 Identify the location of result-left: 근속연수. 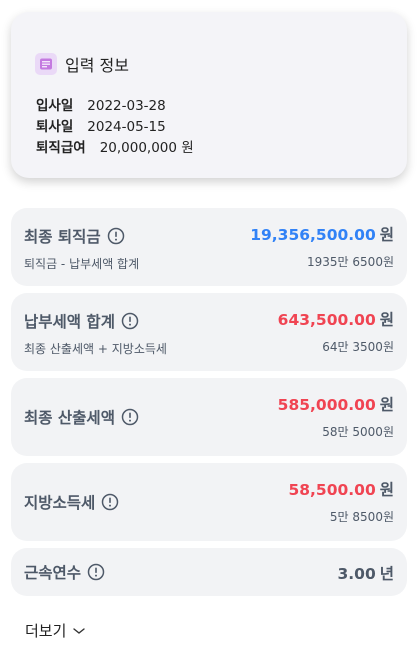
(64, 572).